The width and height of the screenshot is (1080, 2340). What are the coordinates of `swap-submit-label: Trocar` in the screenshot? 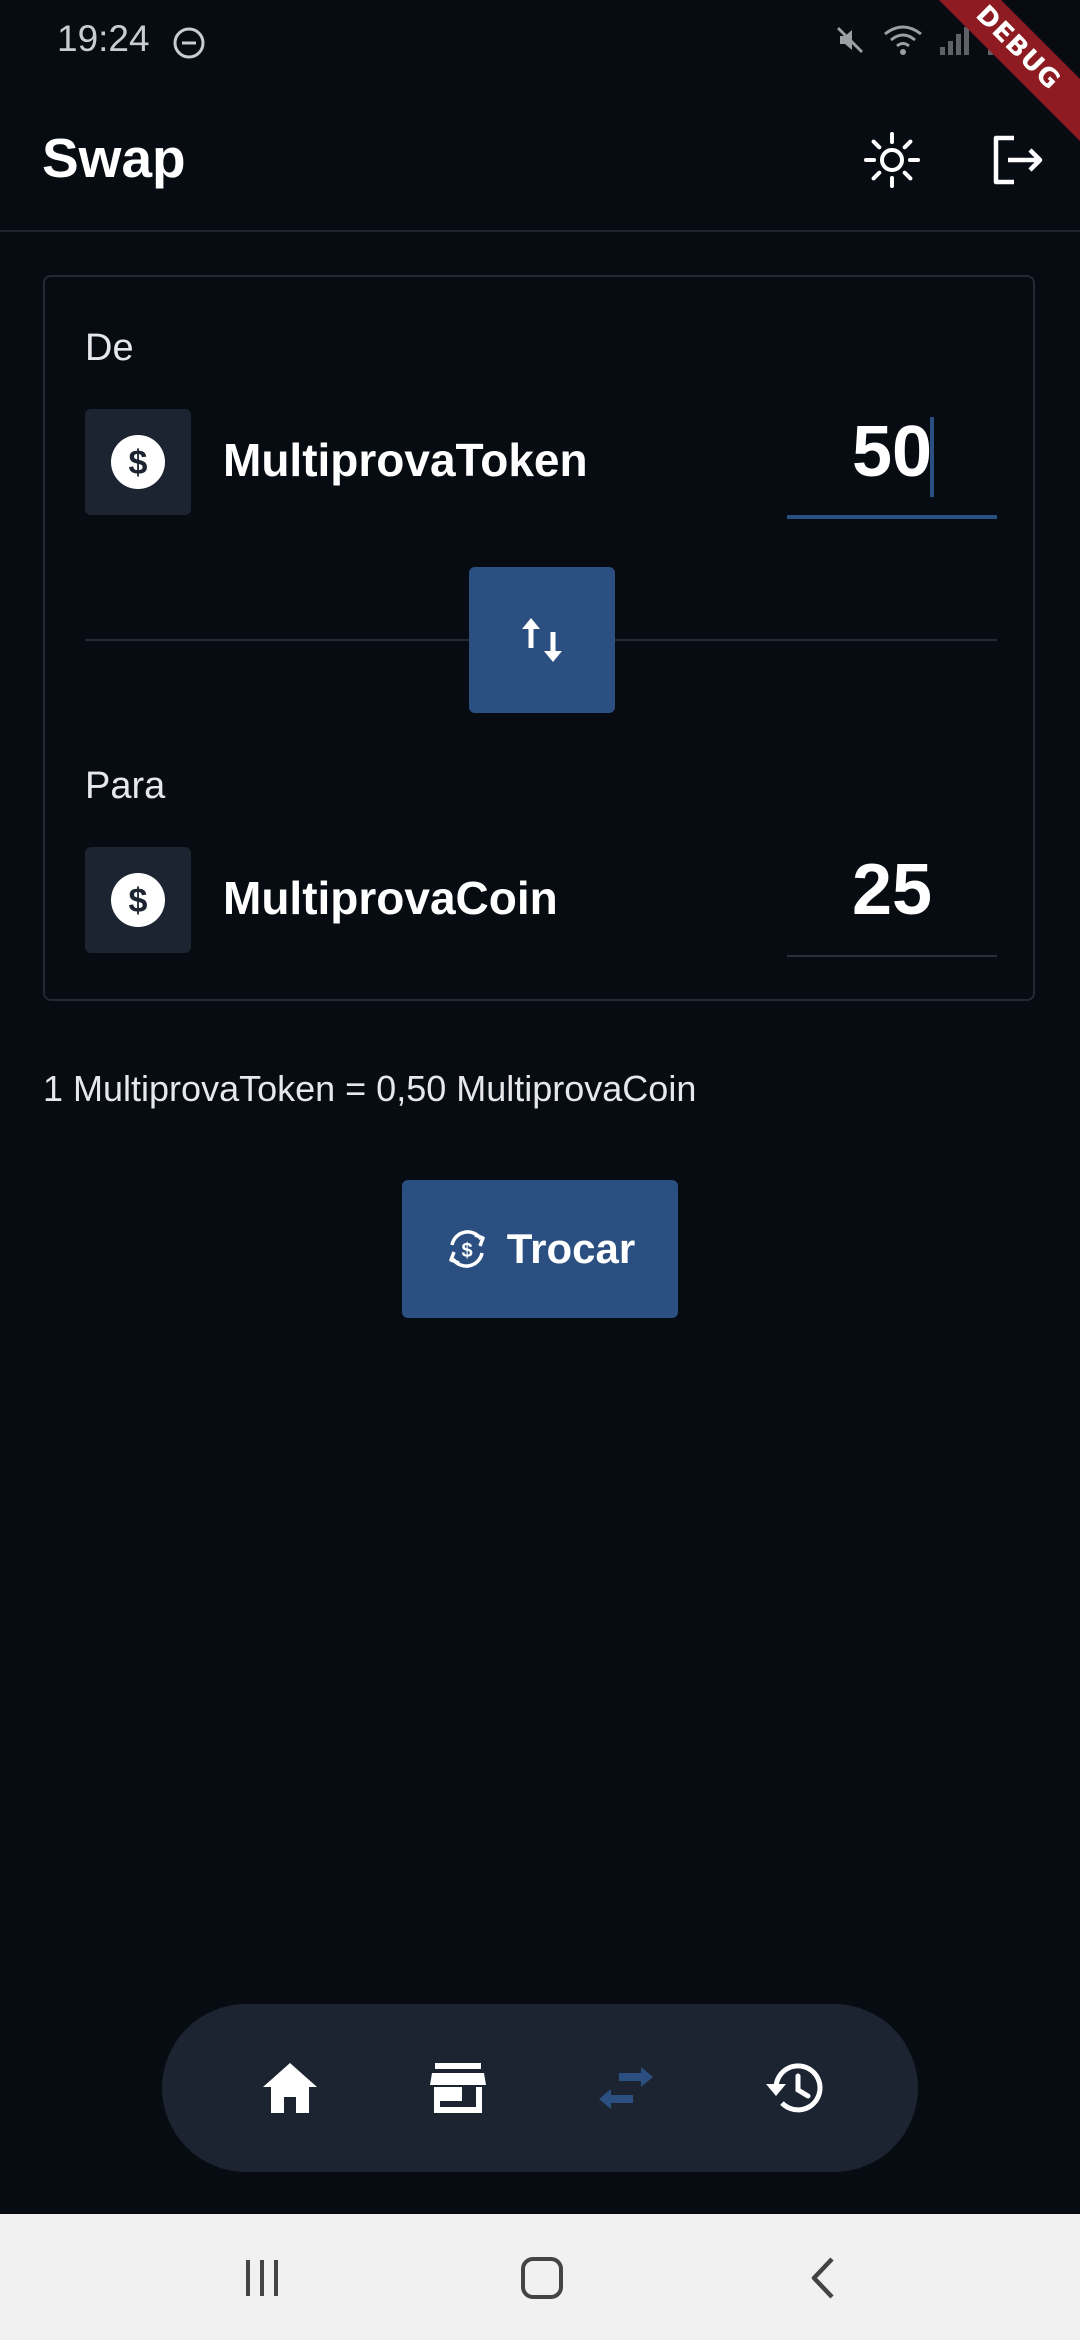 It's located at (571, 1248).